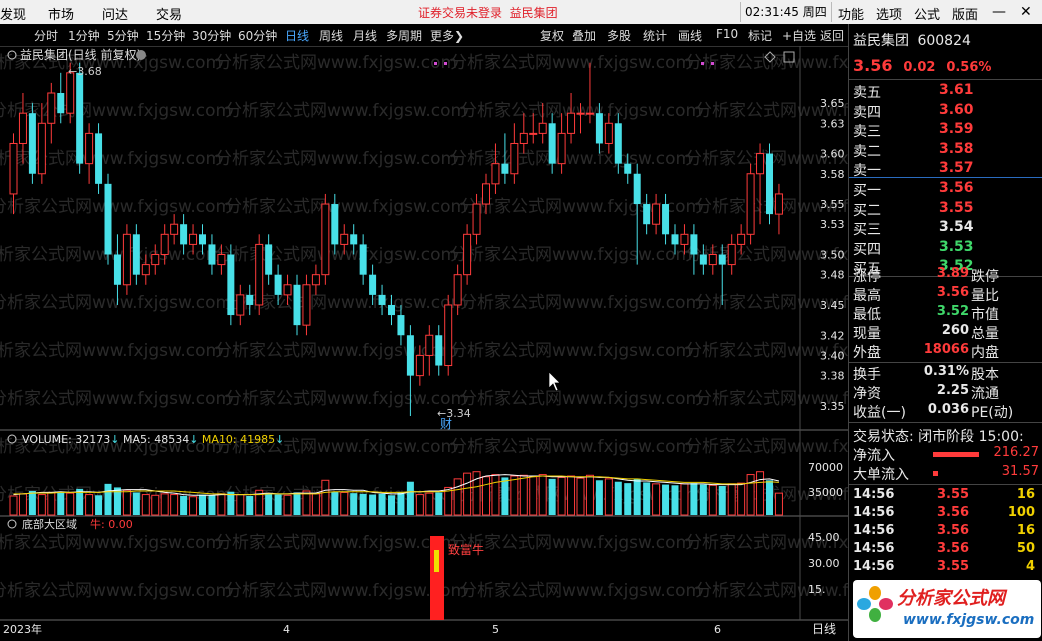 The image size is (1042, 641). Describe the element at coordinates (116, 439) in the screenshot. I see `arrow-down-icon: ↓` at that location.